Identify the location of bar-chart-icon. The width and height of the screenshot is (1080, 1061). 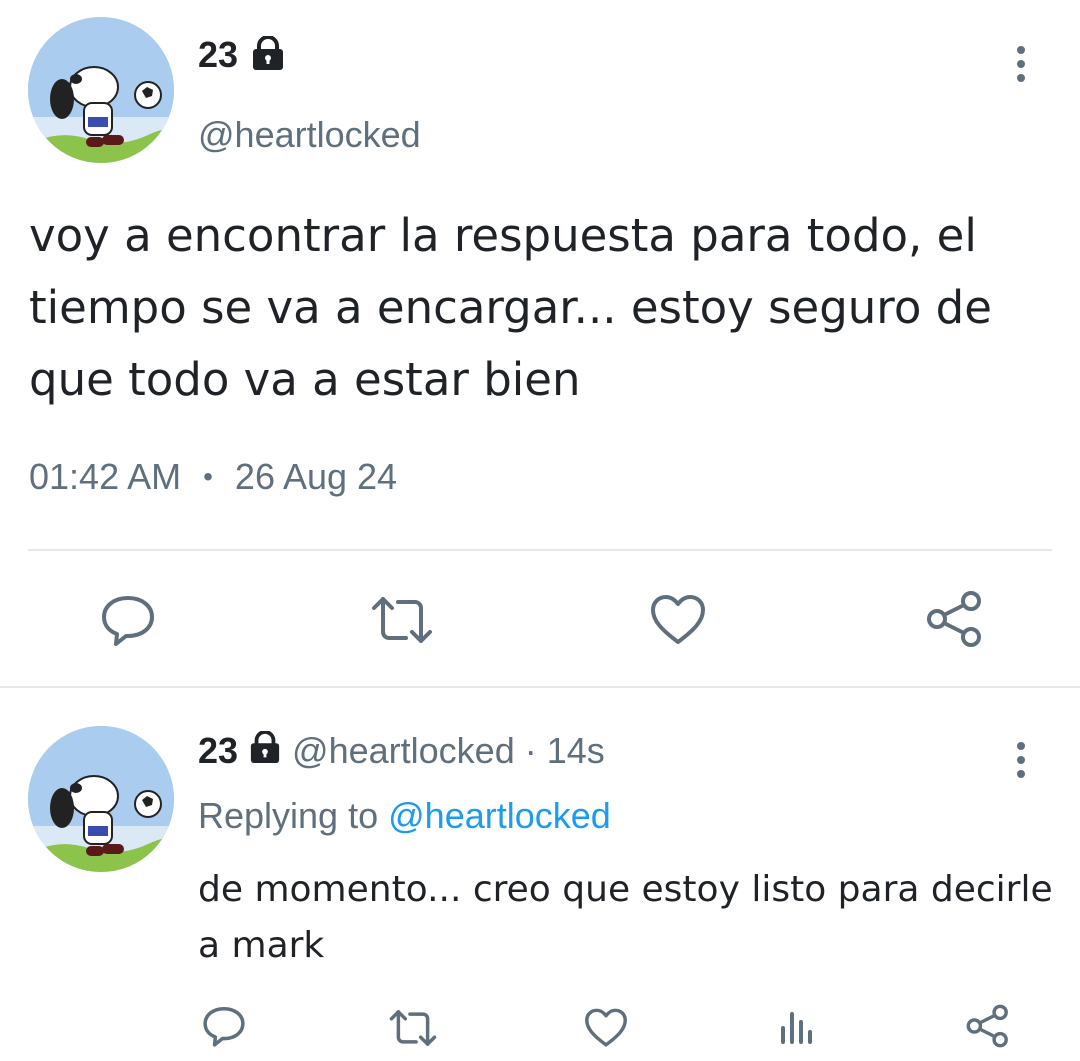
(796, 1026).